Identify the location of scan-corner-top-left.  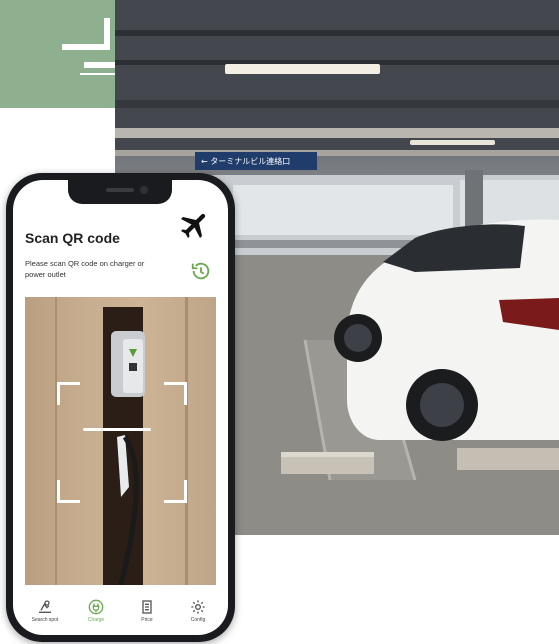
(68, 393).